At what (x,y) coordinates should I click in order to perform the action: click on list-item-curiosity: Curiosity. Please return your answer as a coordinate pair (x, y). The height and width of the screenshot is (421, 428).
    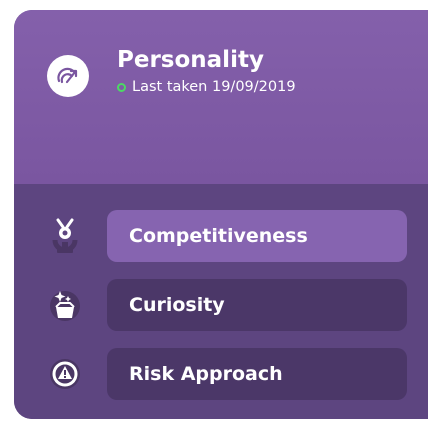
    Looking at the image, I should click on (221, 305).